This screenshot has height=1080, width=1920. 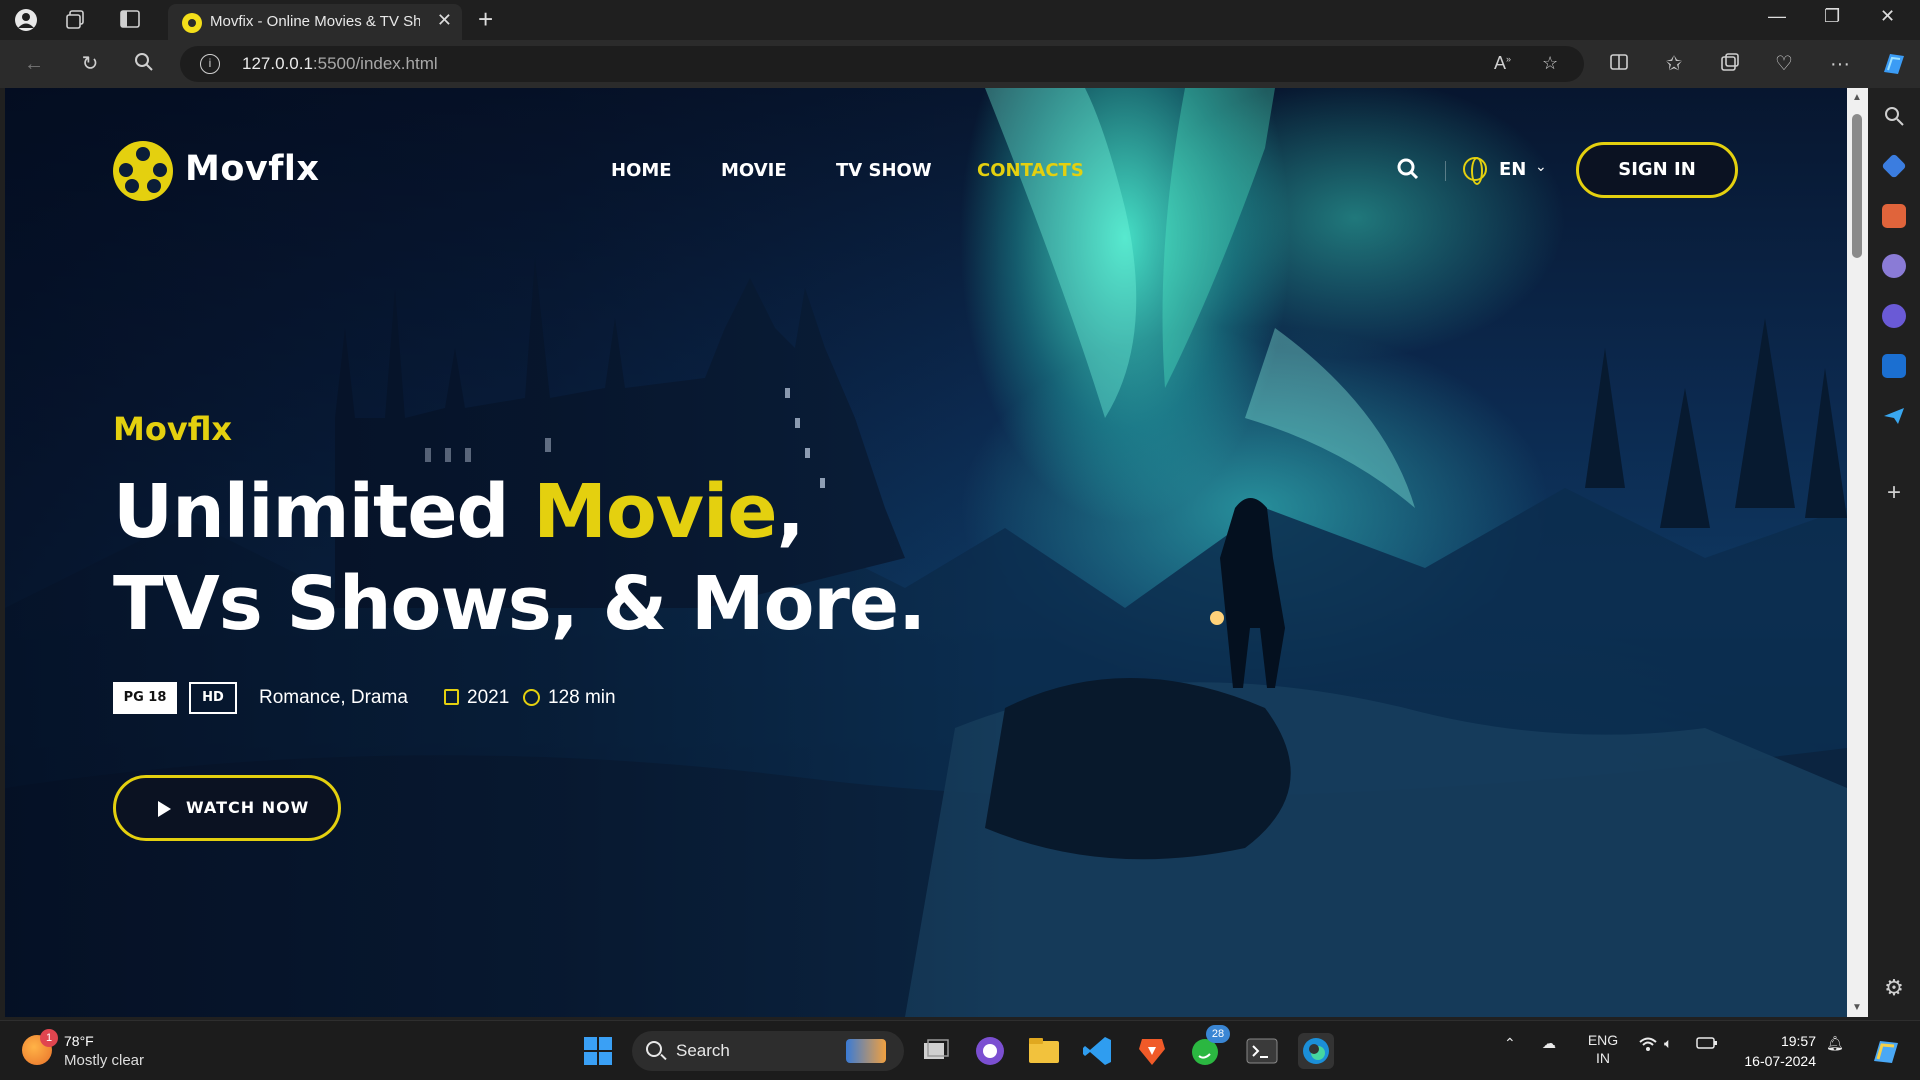 What do you see at coordinates (768, 1051) in the screenshot?
I see `taskbar-search: Search` at bounding box center [768, 1051].